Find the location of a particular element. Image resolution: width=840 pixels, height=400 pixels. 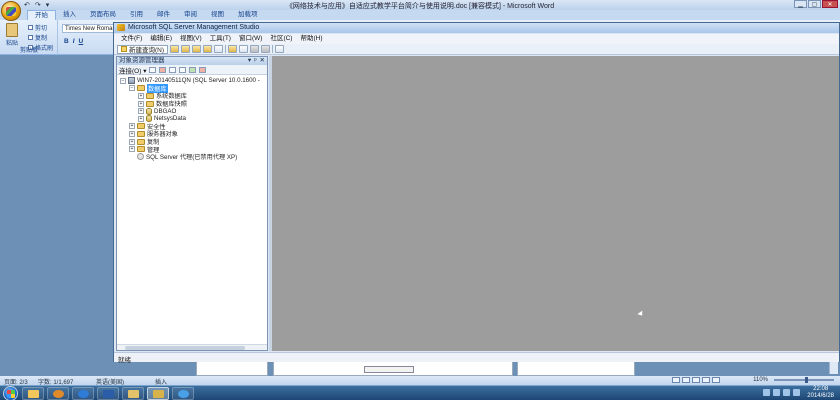

database-engine-query-icon is located at coordinates (175, 49).